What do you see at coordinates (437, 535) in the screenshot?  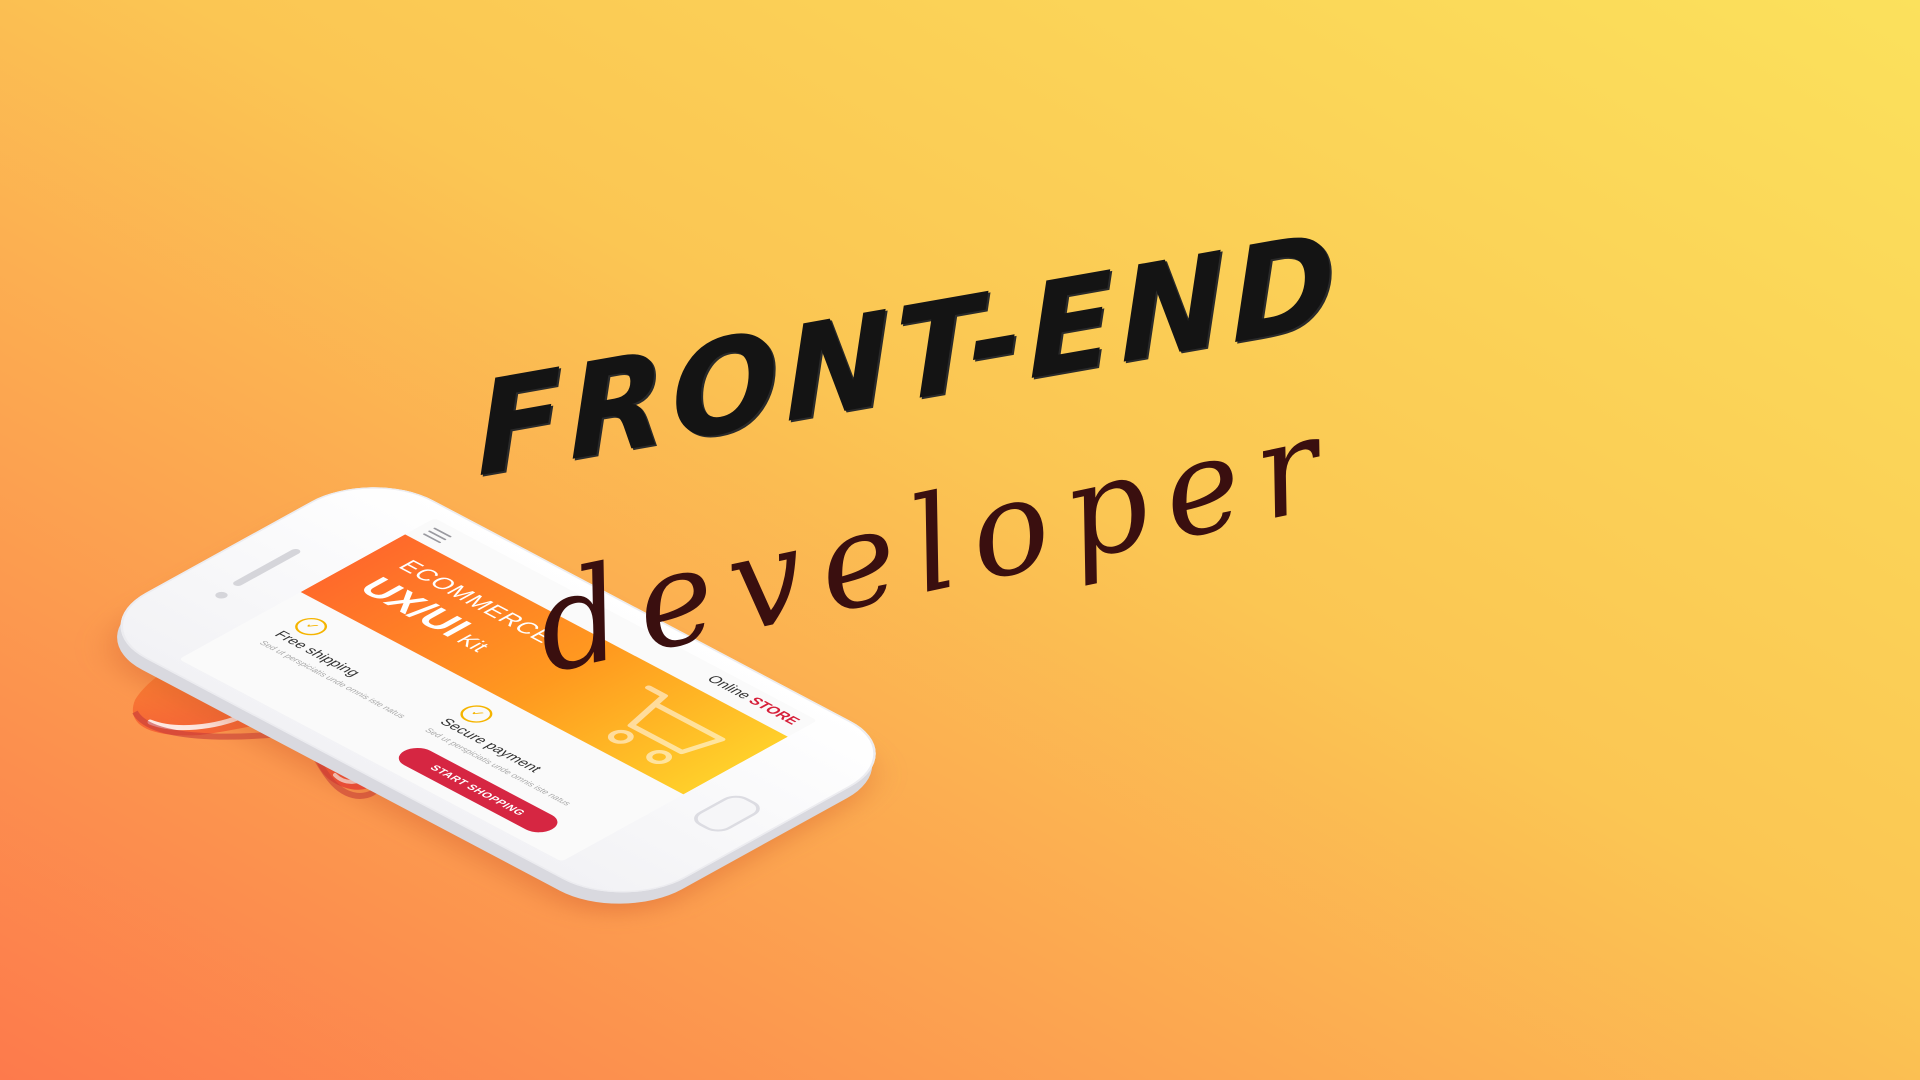 I see `menu-icon` at bounding box center [437, 535].